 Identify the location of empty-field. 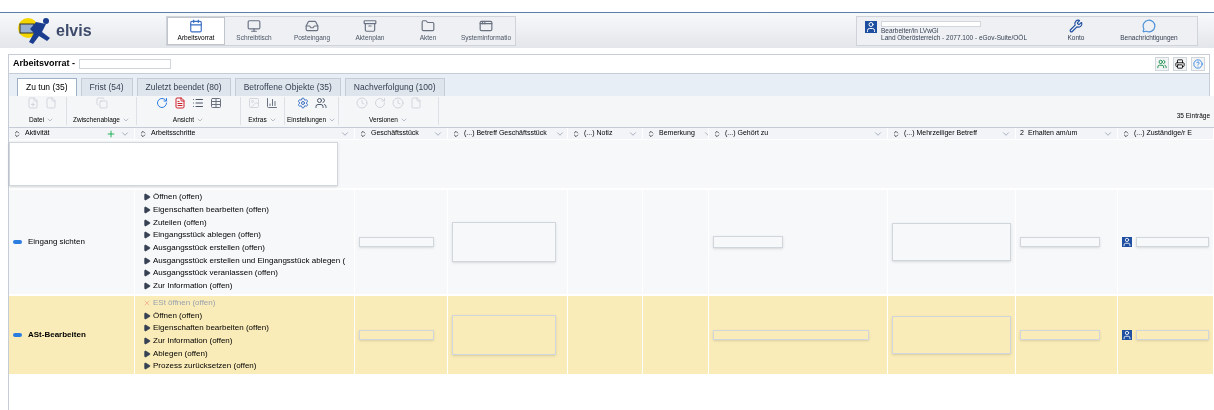
(748, 241).